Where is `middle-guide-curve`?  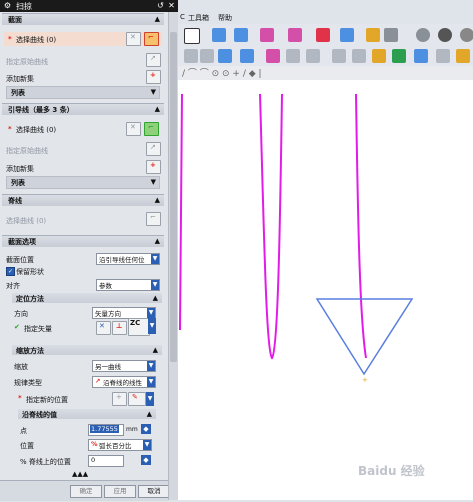 middle-guide-curve is located at coordinates (271, 226).